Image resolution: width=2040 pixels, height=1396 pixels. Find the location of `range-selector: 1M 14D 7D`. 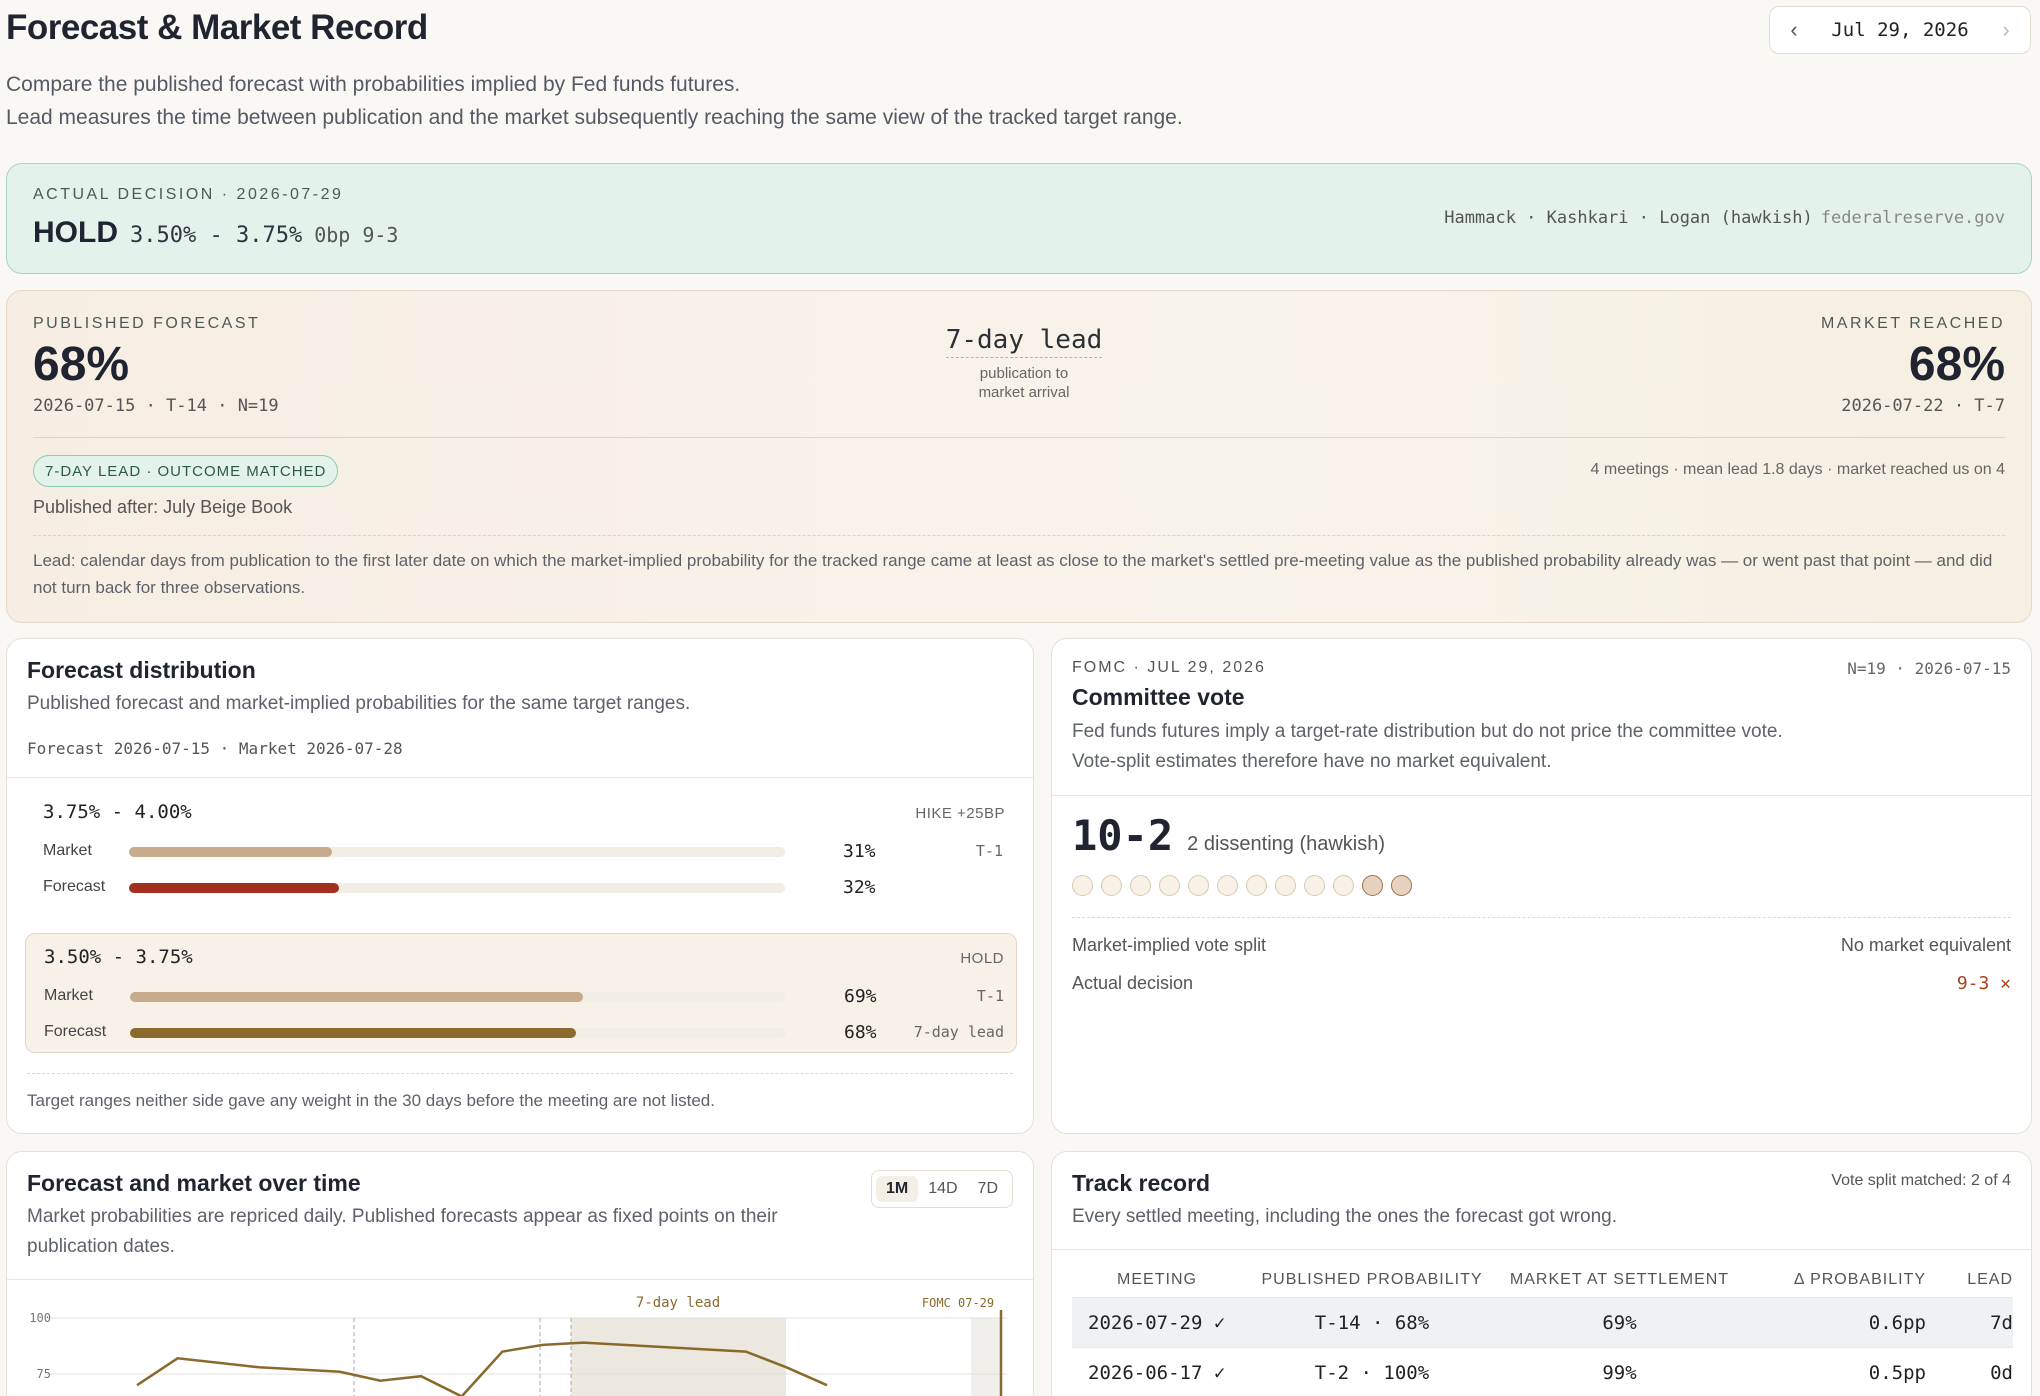

range-selector: 1M 14D 7D is located at coordinates (941, 1189).